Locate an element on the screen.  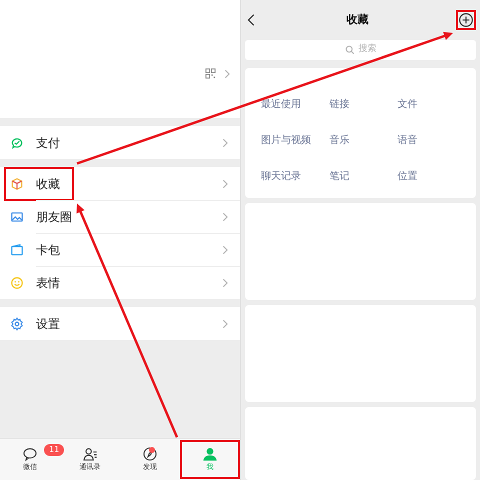
category-link: 图片与视频 is located at coordinates (286, 140).